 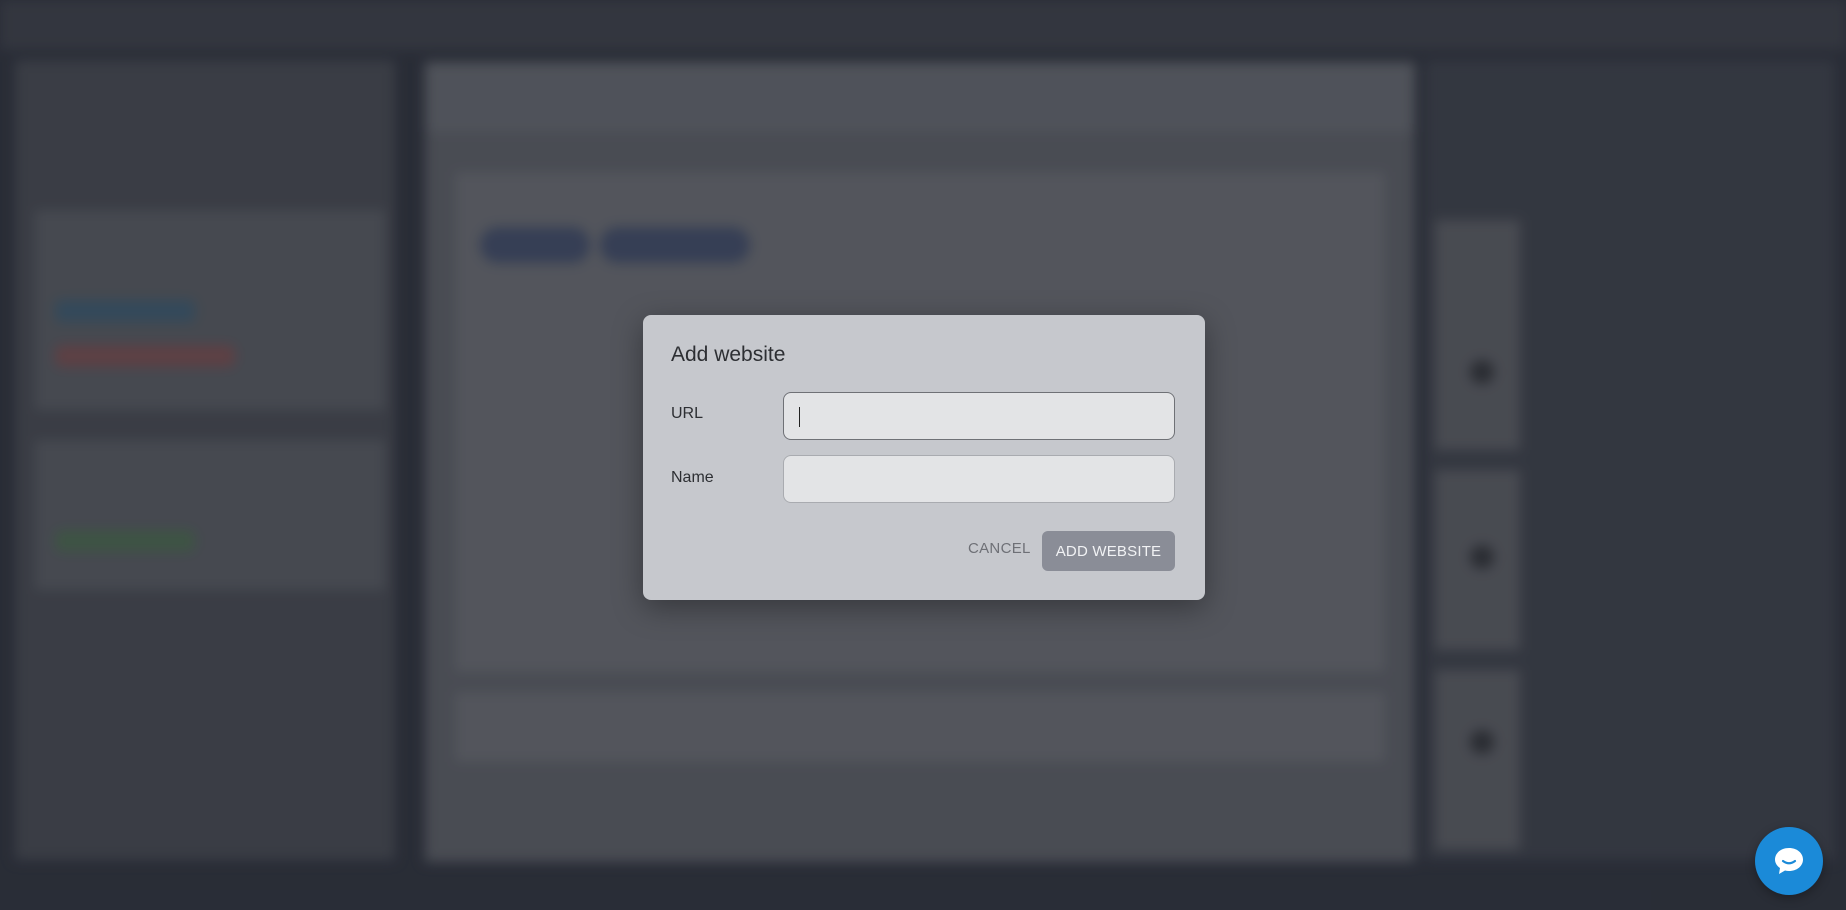 What do you see at coordinates (1108, 551) in the screenshot?
I see `add-website-button: ADD WEBSITE` at bounding box center [1108, 551].